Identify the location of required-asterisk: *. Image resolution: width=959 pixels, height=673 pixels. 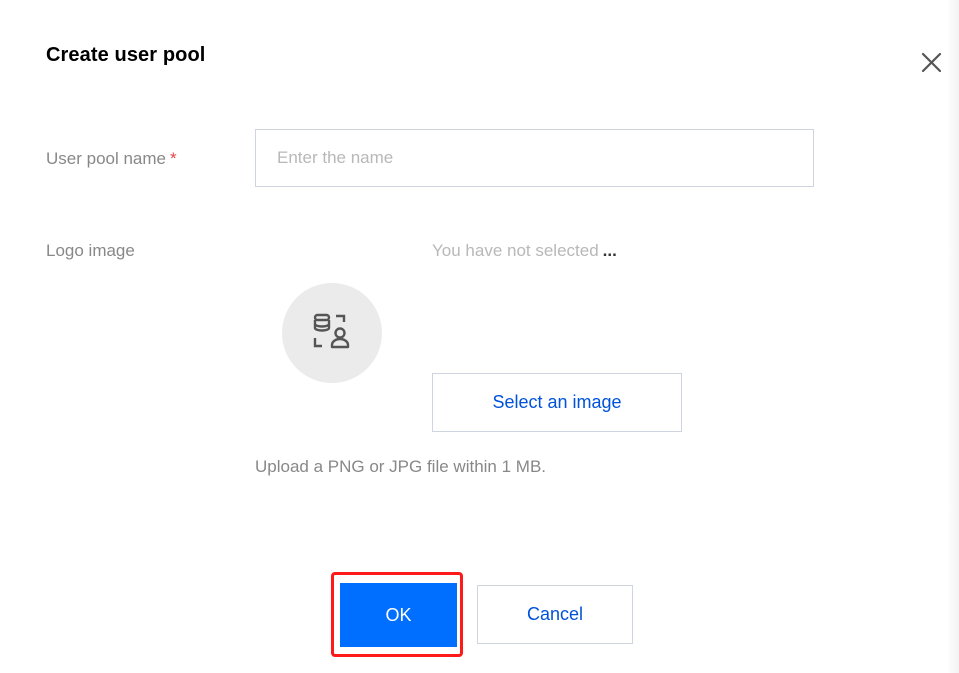
(173, 158).